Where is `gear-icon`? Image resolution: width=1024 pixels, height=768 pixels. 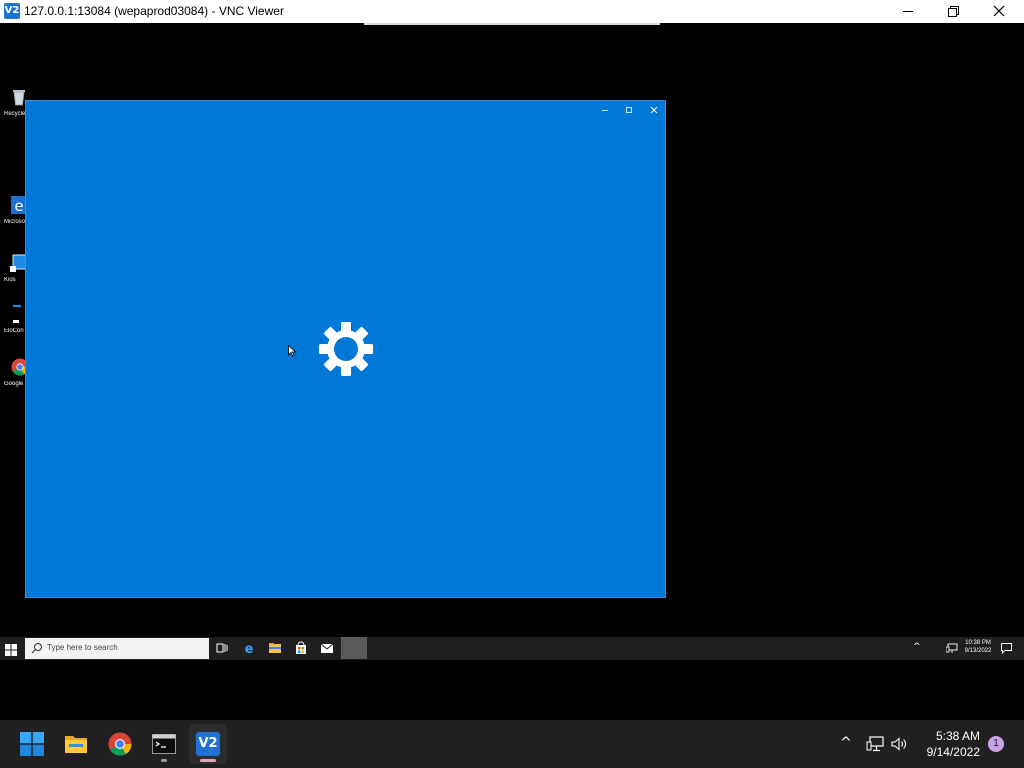
gear-icon is located at coordinates (346, 349).